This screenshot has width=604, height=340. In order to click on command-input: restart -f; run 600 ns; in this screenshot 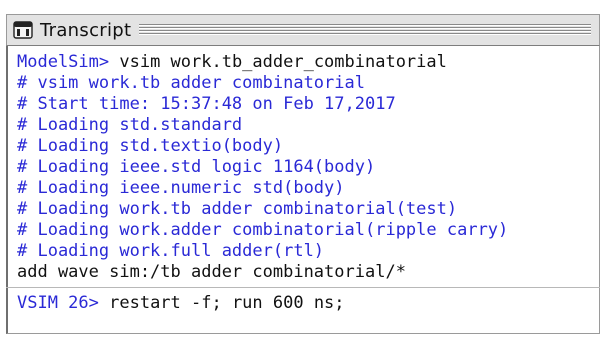, I will do `click(226, 303)`.